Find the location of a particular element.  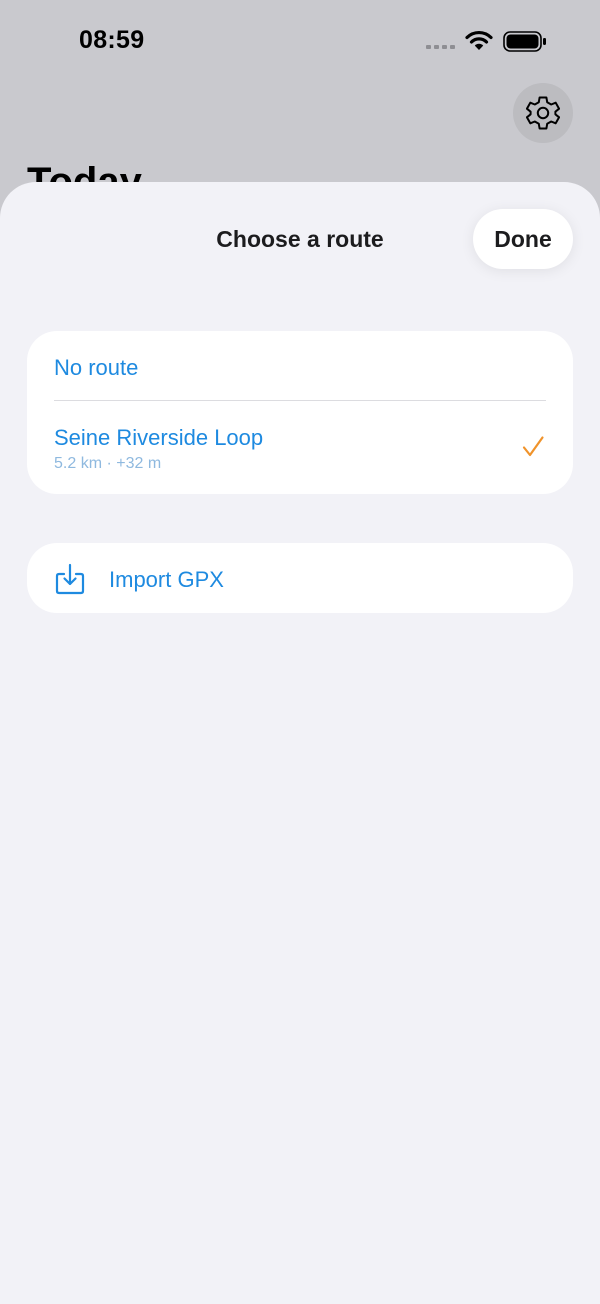

route-option-seine-riverside-loop: Seine Riverside Loop 5.2 km · +32 m is located at coordinates (300, 447).